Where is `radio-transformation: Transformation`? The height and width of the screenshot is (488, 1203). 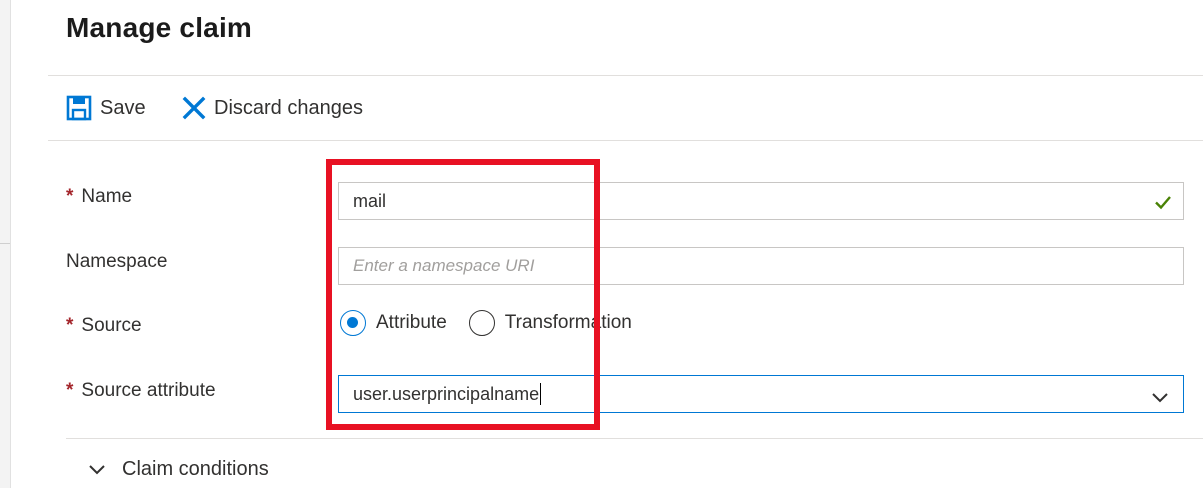 radio-transformation: Transformation is located at coordinates (550, 323).